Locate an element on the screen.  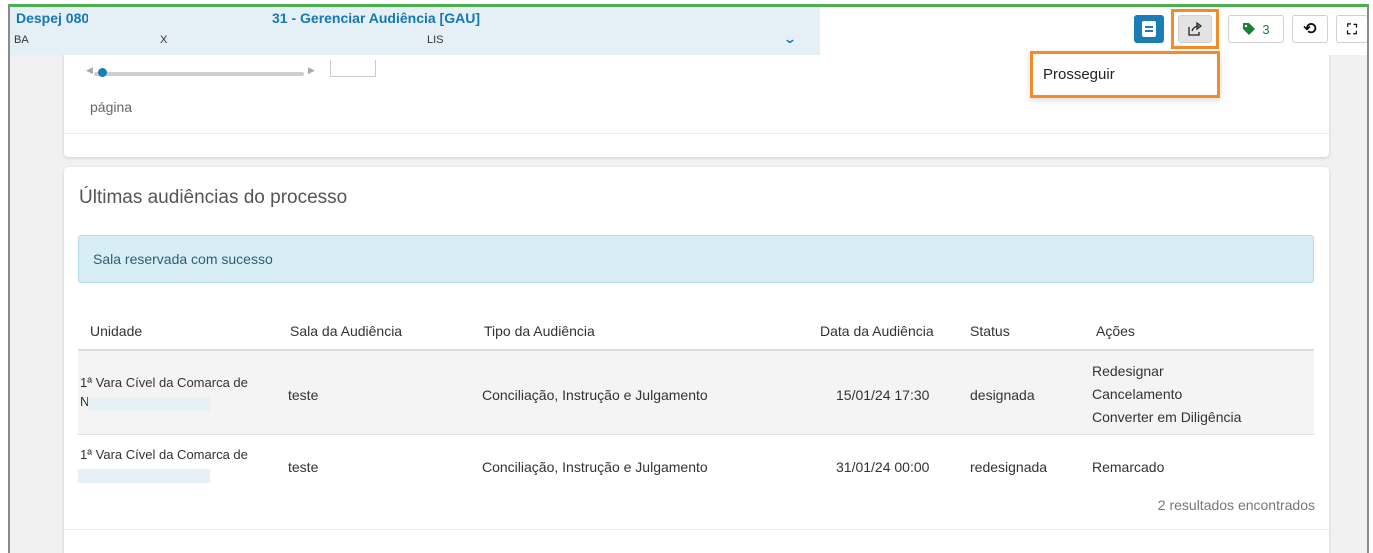
process-number: Despej 080: is located at coordinates (55, 18).